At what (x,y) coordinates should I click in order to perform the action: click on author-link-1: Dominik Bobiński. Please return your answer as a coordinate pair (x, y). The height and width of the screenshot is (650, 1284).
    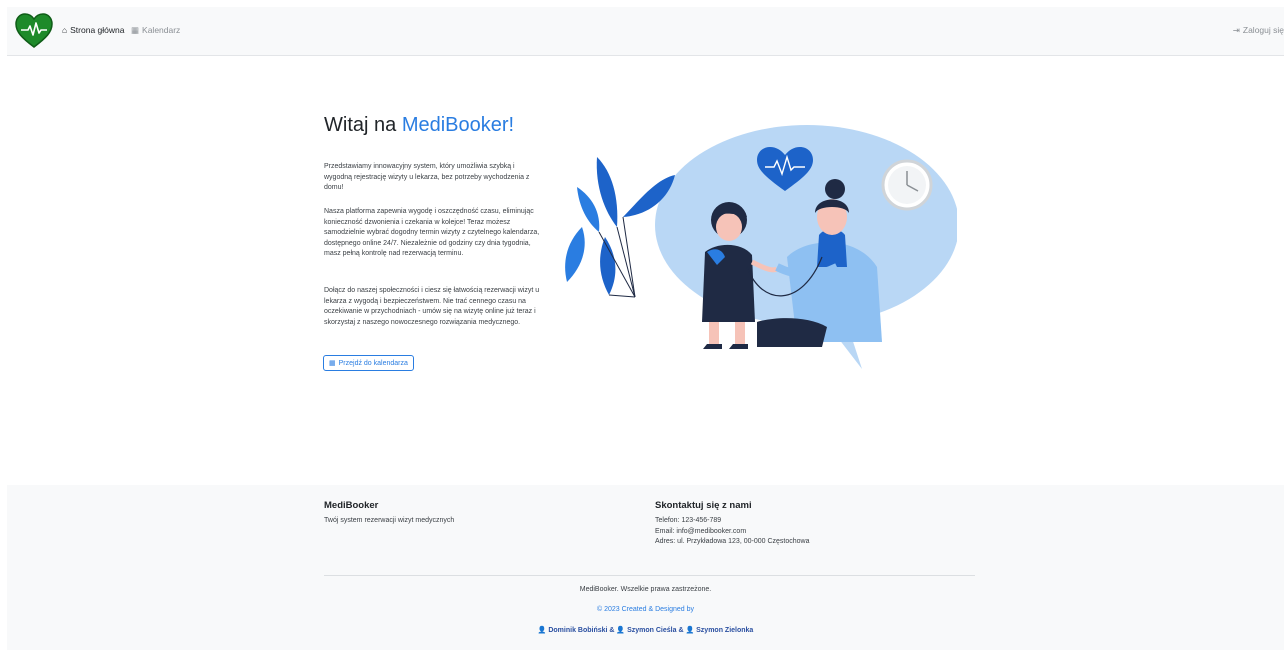
    Looking at the image, I should click on (577, 630).